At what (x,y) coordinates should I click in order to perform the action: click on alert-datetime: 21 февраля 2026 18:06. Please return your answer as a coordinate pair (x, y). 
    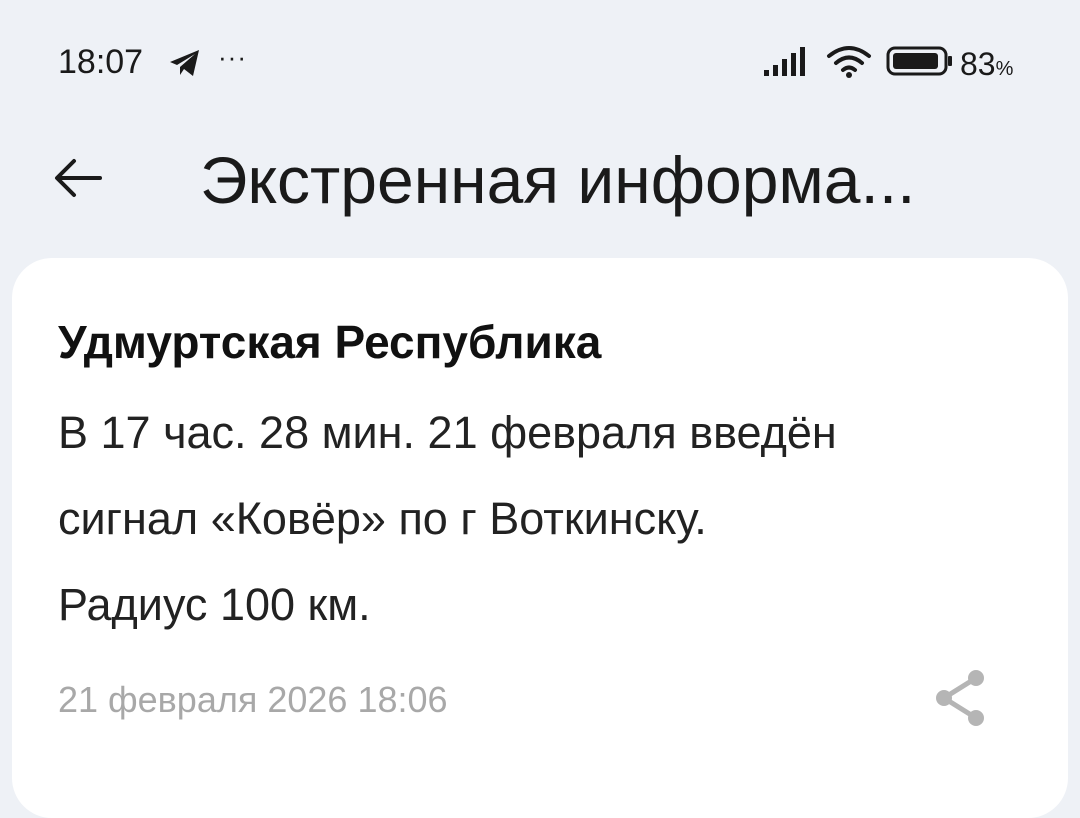
    Looking at the image, I should click on (253, 699).